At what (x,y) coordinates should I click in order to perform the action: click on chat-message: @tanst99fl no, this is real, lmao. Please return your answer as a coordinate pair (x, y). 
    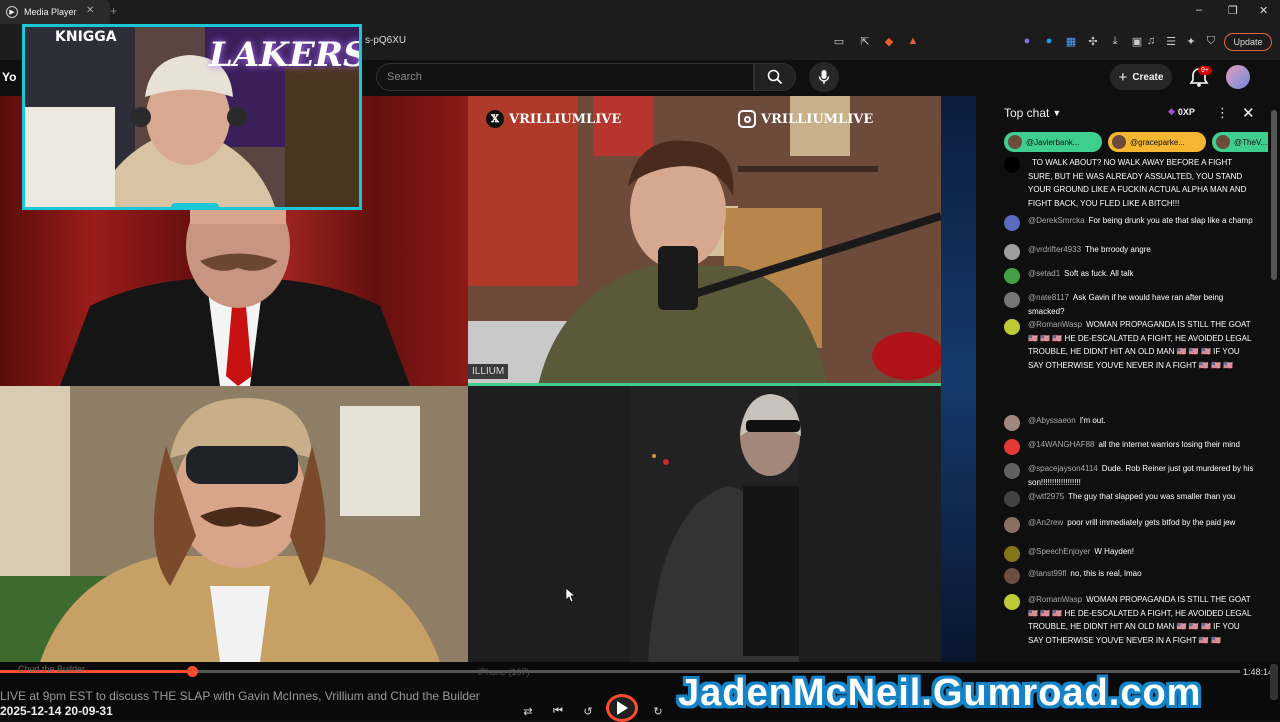
    Looking at the image, I should click on (1130, 575).